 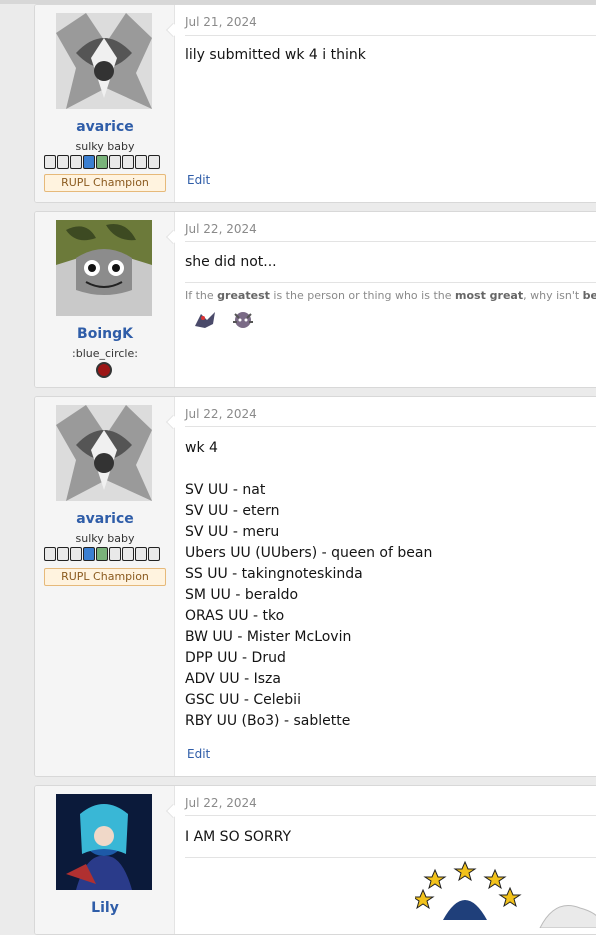 What do you see at coordinates (309, 553) in the screenshot?
I see `body-line: Ubers UU (UUbers) - queen of bean` at bounding box center [309, 553].